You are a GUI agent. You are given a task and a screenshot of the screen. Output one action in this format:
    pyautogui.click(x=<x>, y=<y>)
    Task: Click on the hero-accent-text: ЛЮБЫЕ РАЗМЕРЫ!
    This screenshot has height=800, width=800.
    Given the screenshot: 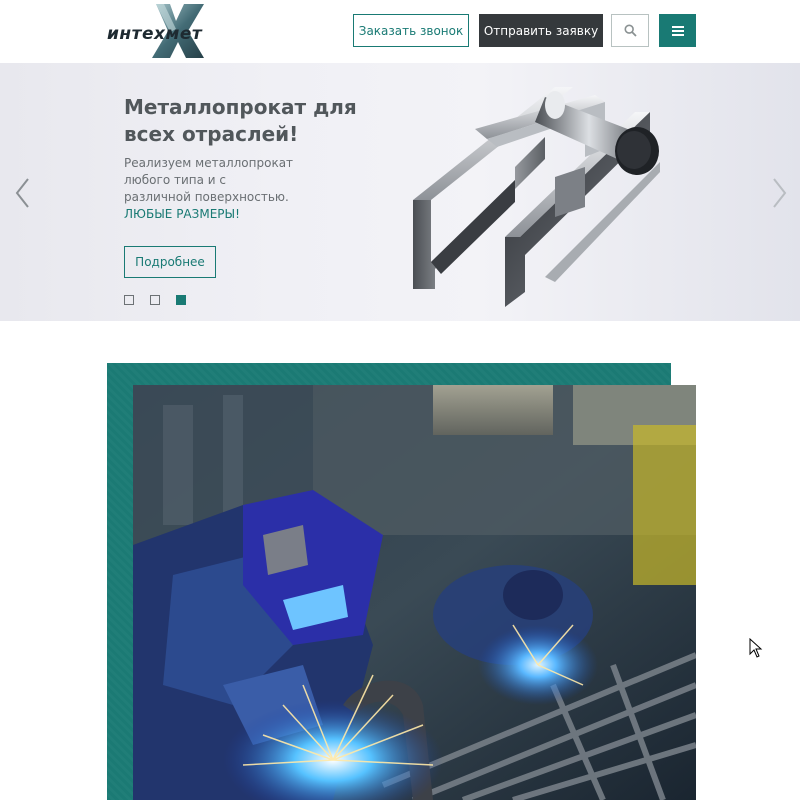 What is the action you would take?
    pyautogui.click(x=182, y=214)
    